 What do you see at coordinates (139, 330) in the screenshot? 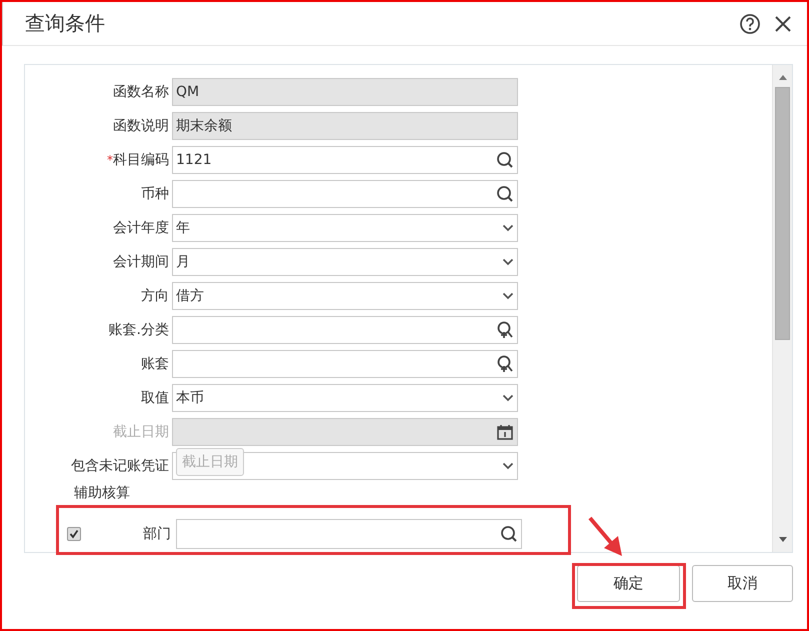
I see `field-label: 账套.分类` at bounding box center [139, 330].